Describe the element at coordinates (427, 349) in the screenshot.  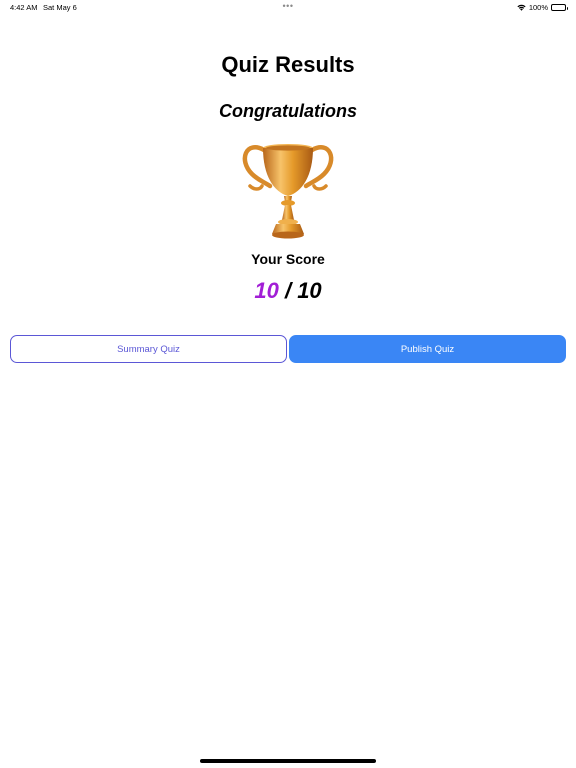
I see `publish-quiz-button: Publish Quiz` at that location.